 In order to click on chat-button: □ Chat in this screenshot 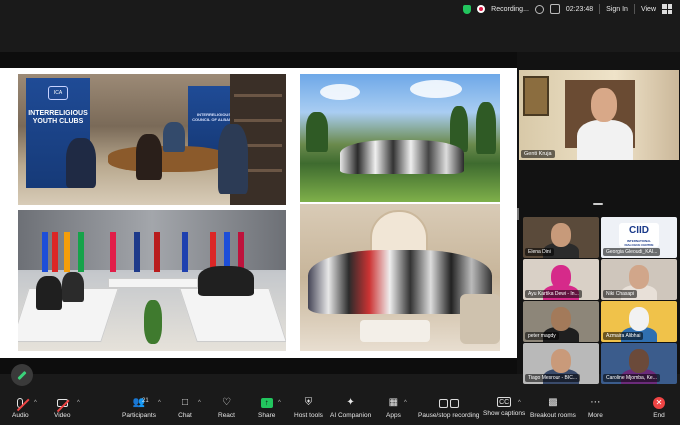, I will do `click(185, 408)`.